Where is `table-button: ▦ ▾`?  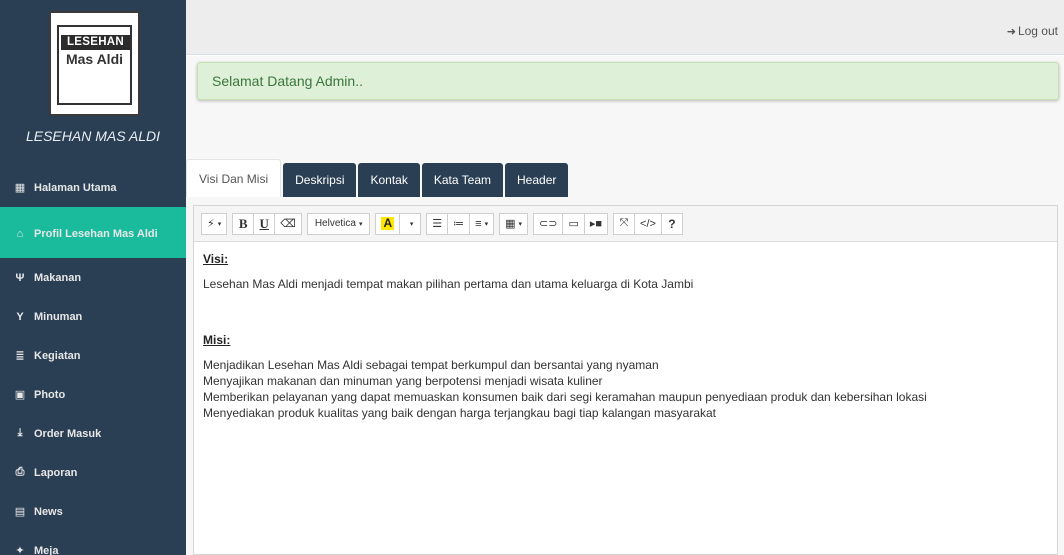
table-button: ▦ ▾ is located at coordinates (513, 223).